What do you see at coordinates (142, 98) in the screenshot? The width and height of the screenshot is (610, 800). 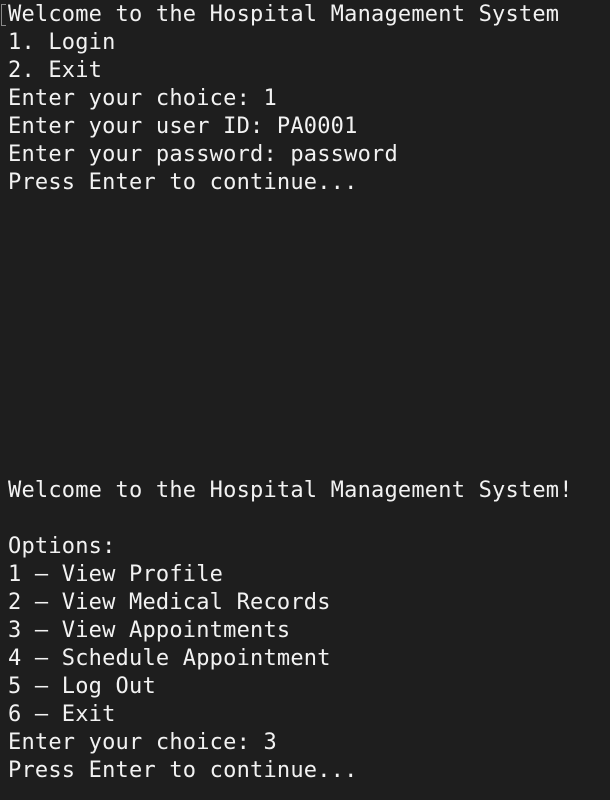 I see `choice-prompt: Enter your choice: 1` at bounding box center [142, 98].